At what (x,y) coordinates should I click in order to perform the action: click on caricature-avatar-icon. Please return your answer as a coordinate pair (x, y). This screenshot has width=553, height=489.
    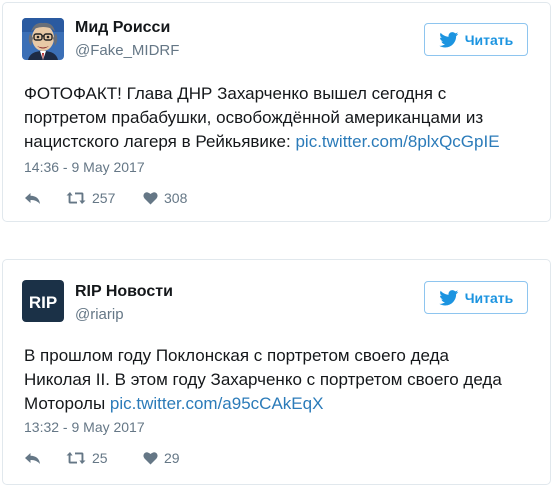
    Looking at the image, I should click on (43, 39).